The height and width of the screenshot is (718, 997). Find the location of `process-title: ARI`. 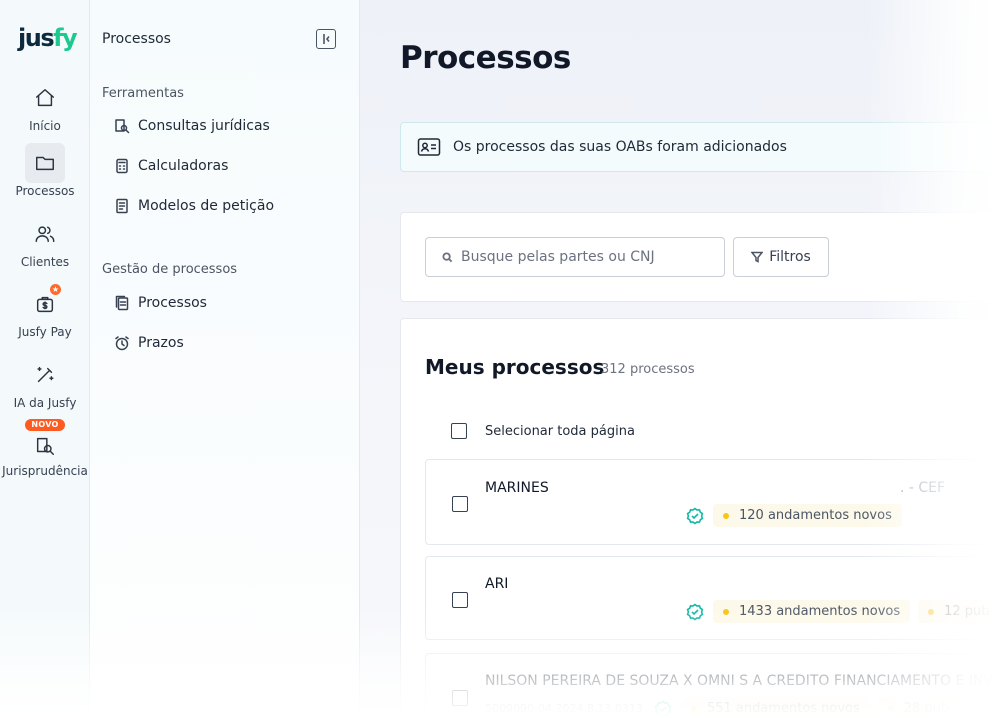

process-title: ARI is located at coordinates (497, 584).